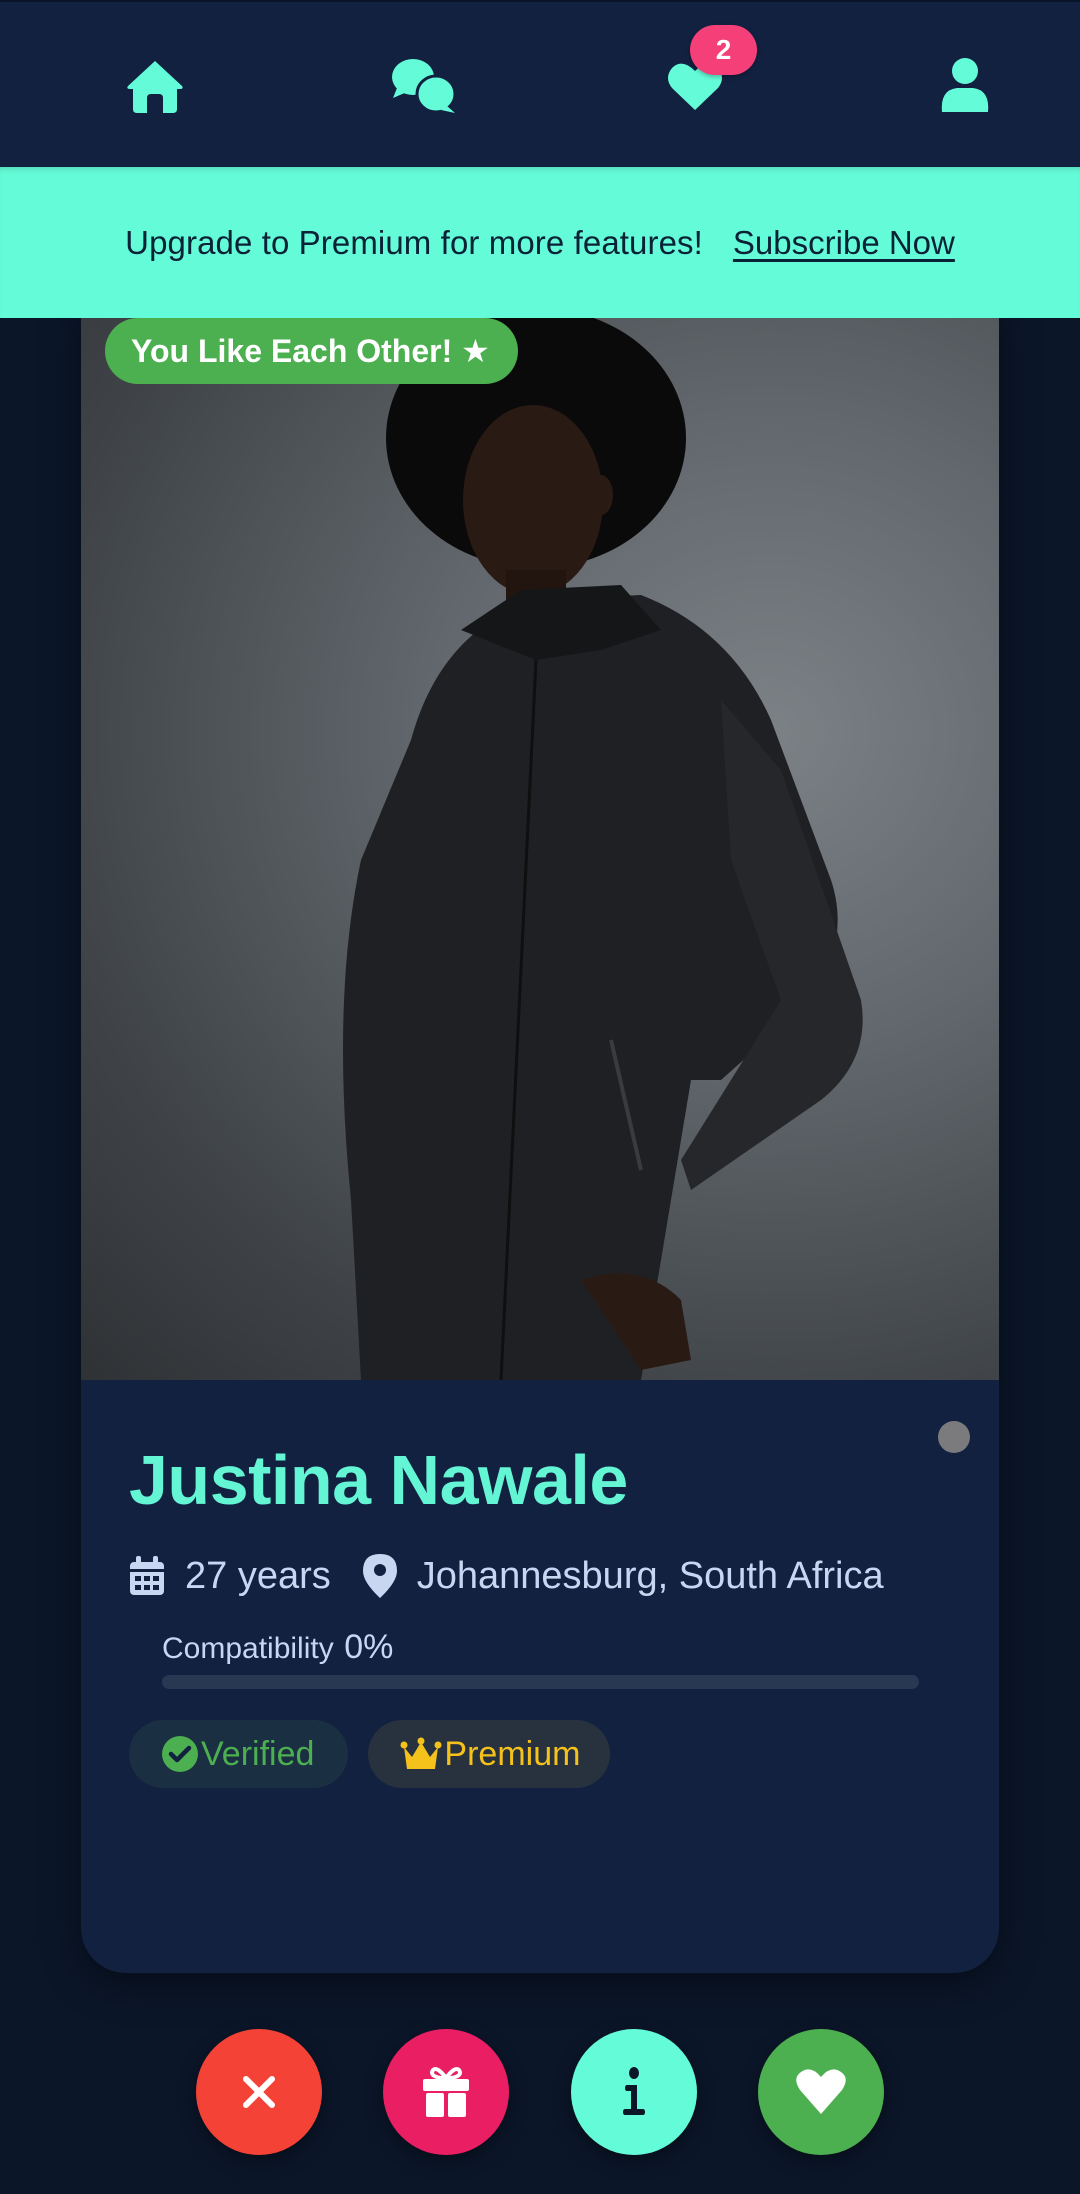  I want to click on pass-button, so click(259, 2092).